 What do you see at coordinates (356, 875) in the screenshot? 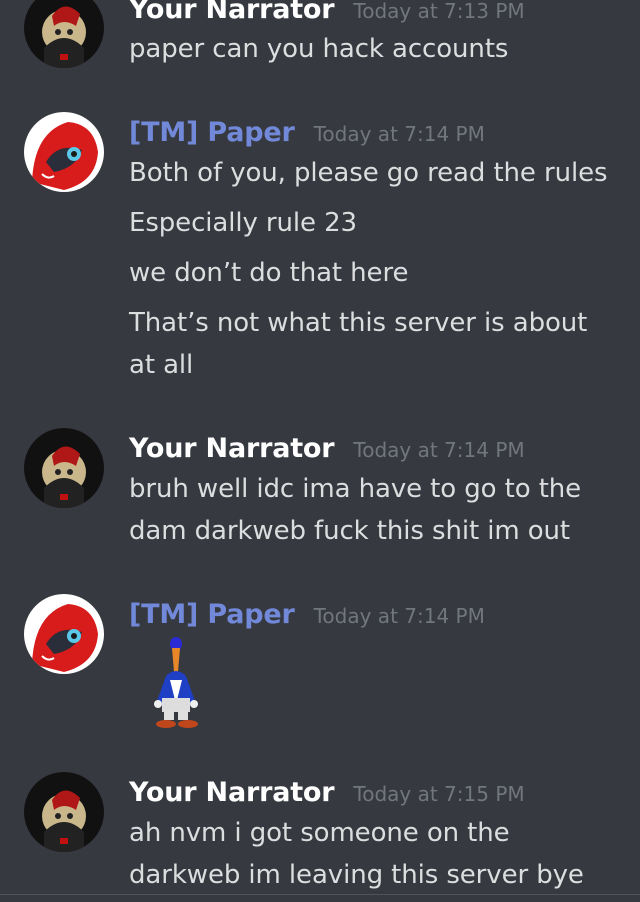
I see `message-text: darkweb im leaving this server bye` at bounding box center [356, 875].